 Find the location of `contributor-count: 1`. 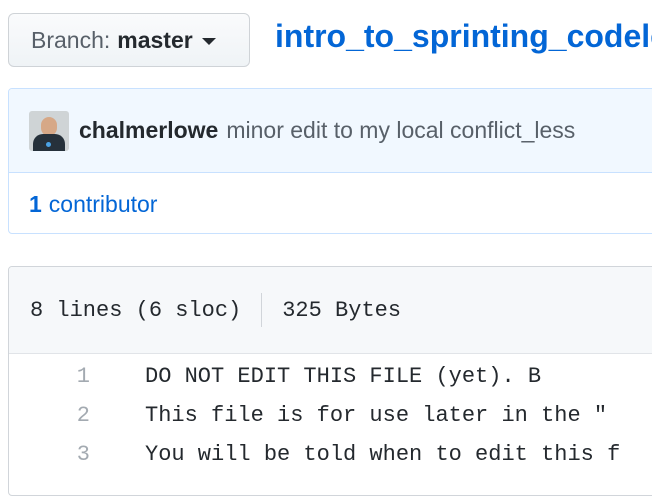

contributor-count: 1 is located at coordinates (35, 203).